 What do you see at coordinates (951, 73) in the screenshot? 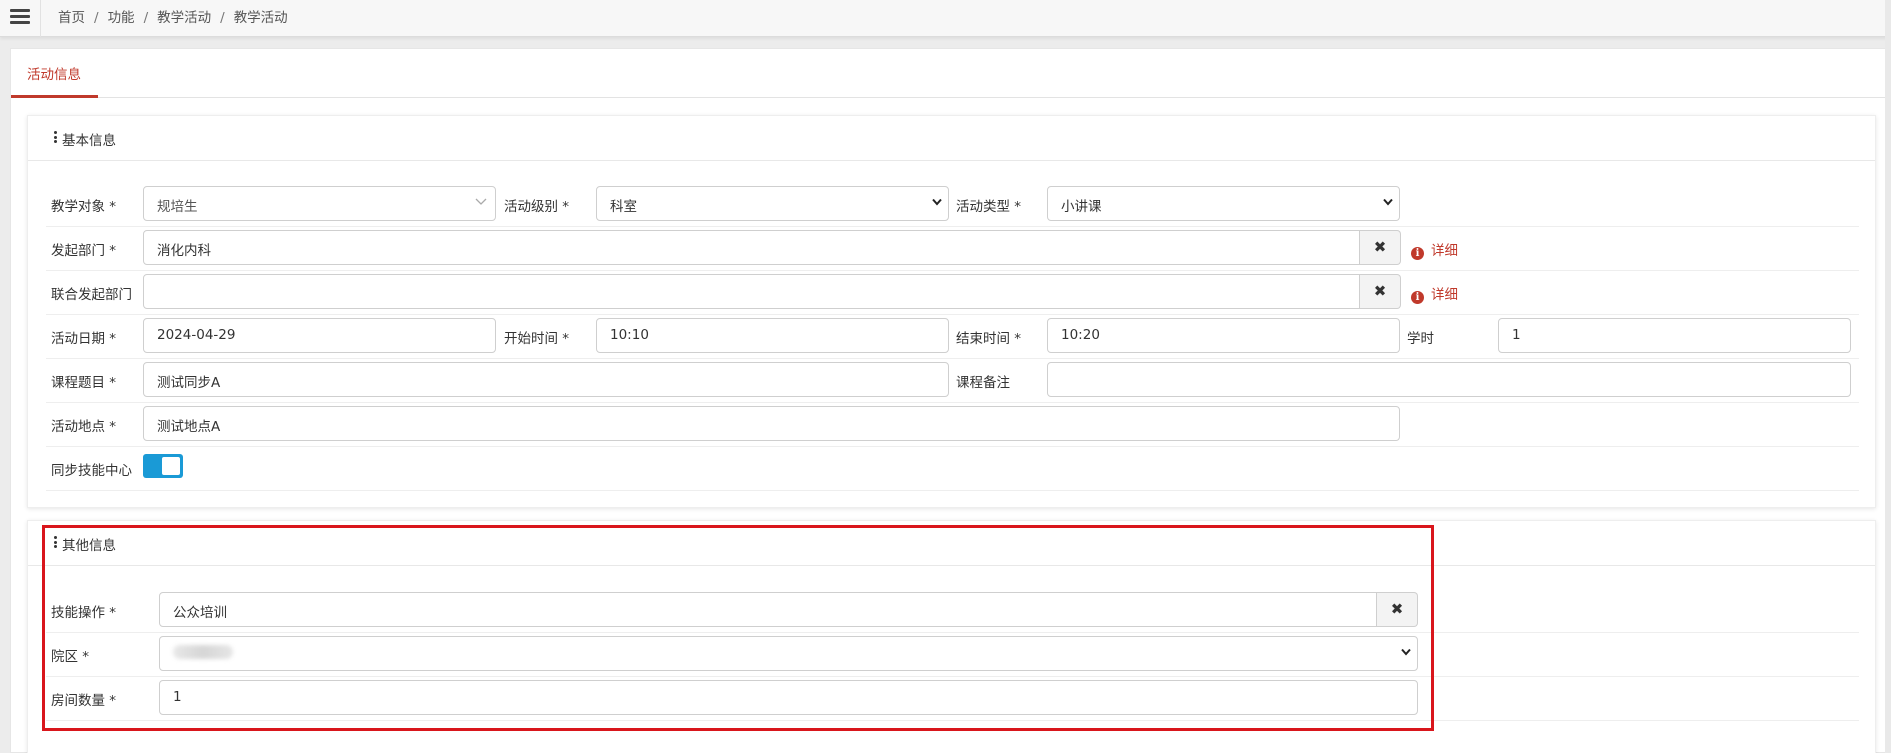
I see `tab-bar: 活动信息` at bounding box center [951, 73].